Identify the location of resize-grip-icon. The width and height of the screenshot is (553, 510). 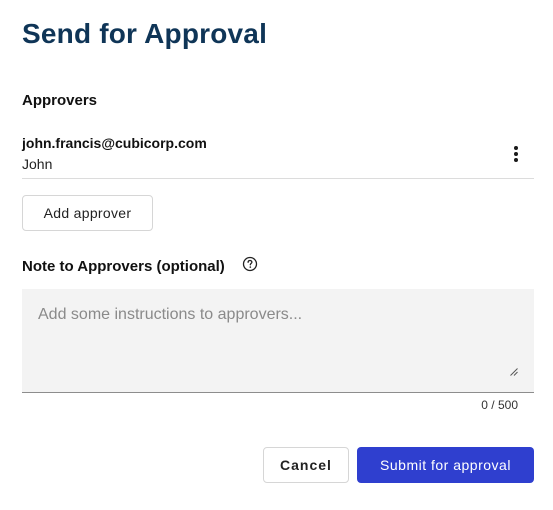
(514, 372).